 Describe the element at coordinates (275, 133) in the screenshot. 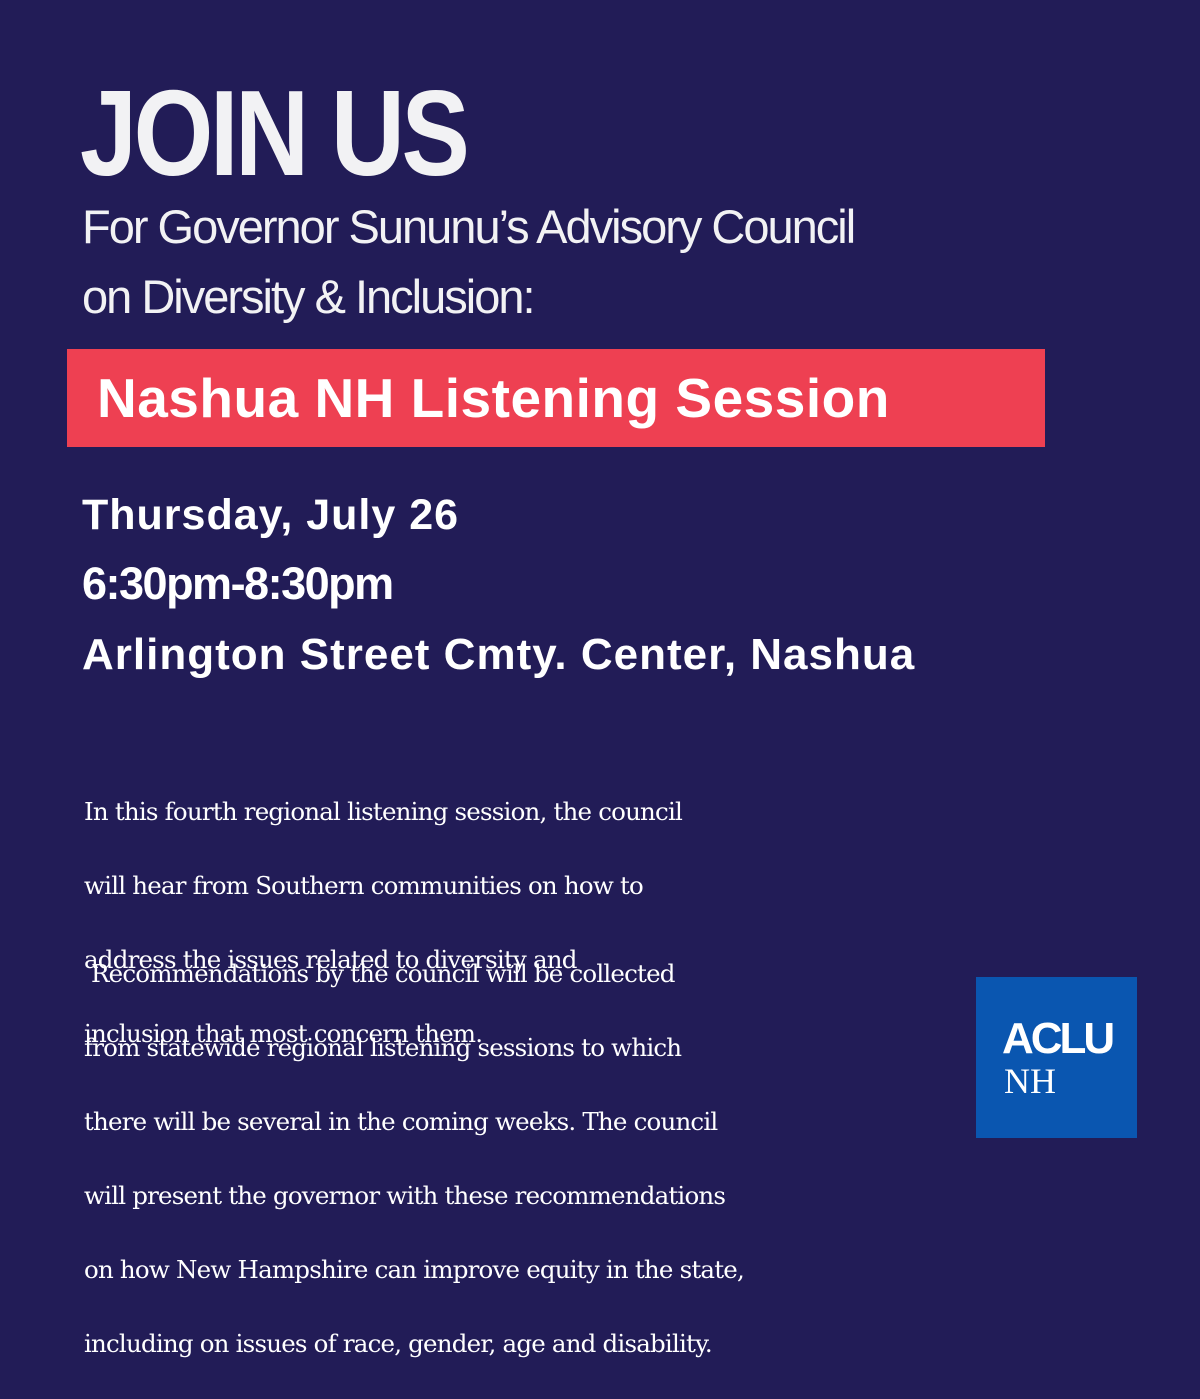

I see `headline: JOIN US` at that location.